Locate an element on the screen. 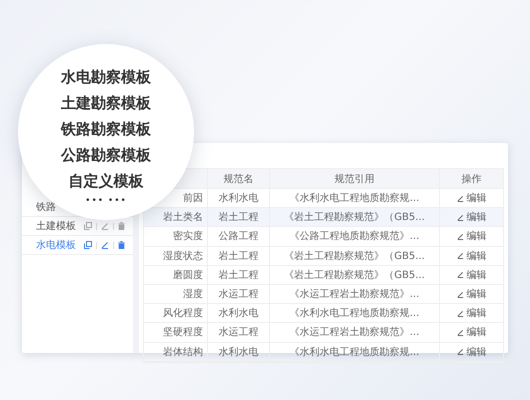 The image size is (530, 400). more-text: ••• ••• is located at coordinates (106, 201).